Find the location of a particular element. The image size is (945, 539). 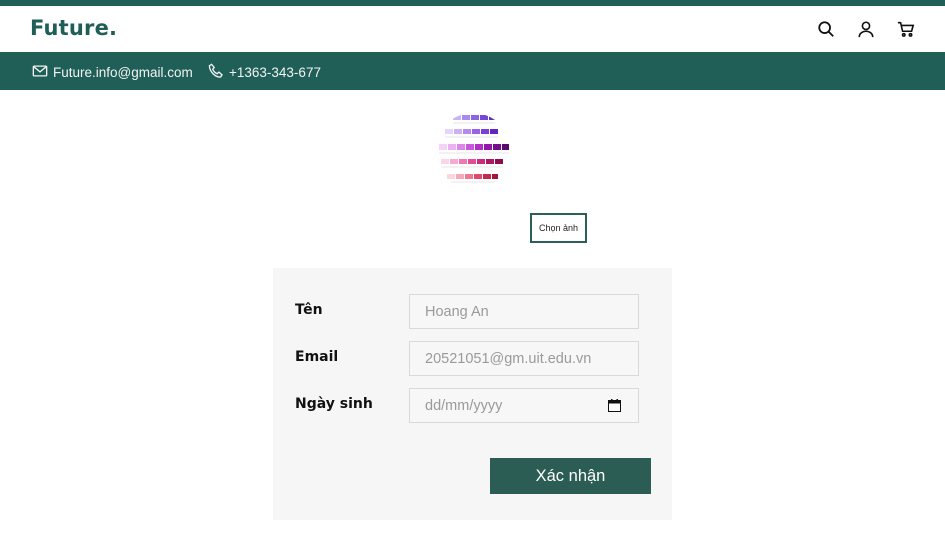

site-logo: Future. is located at coordinates (73, 28).